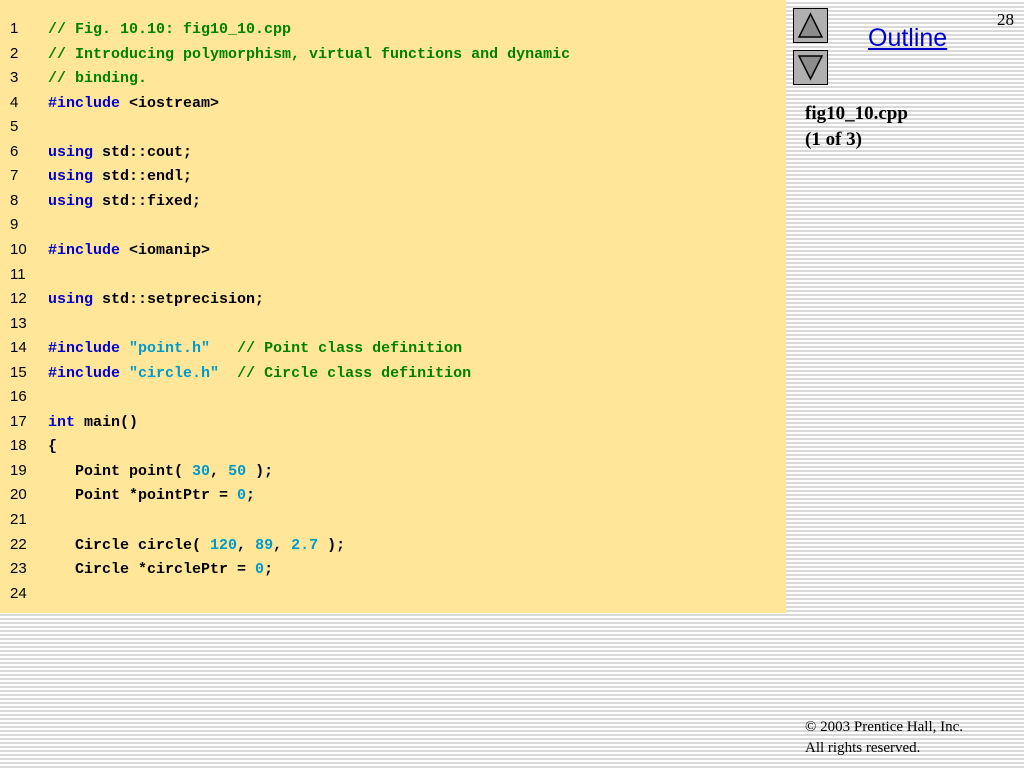 This screenshot has width=1024, height=768. What do you see at coordinates (93, 423) in the screenshot?
I see `code-text: int main()` at bounding box center [93, 423].